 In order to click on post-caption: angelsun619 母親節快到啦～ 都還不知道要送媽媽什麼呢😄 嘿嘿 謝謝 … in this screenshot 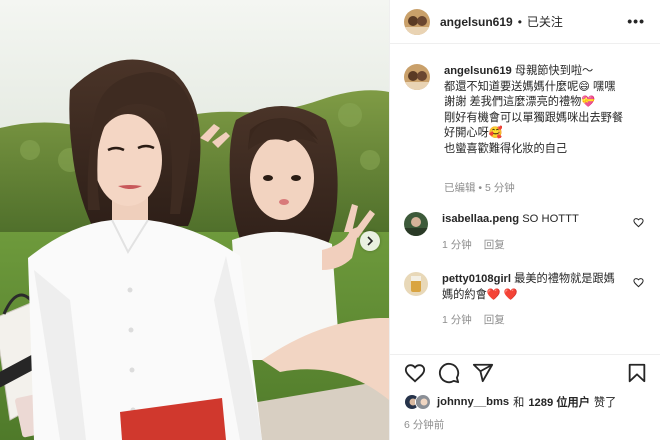, I will do `click(527, 110)`.